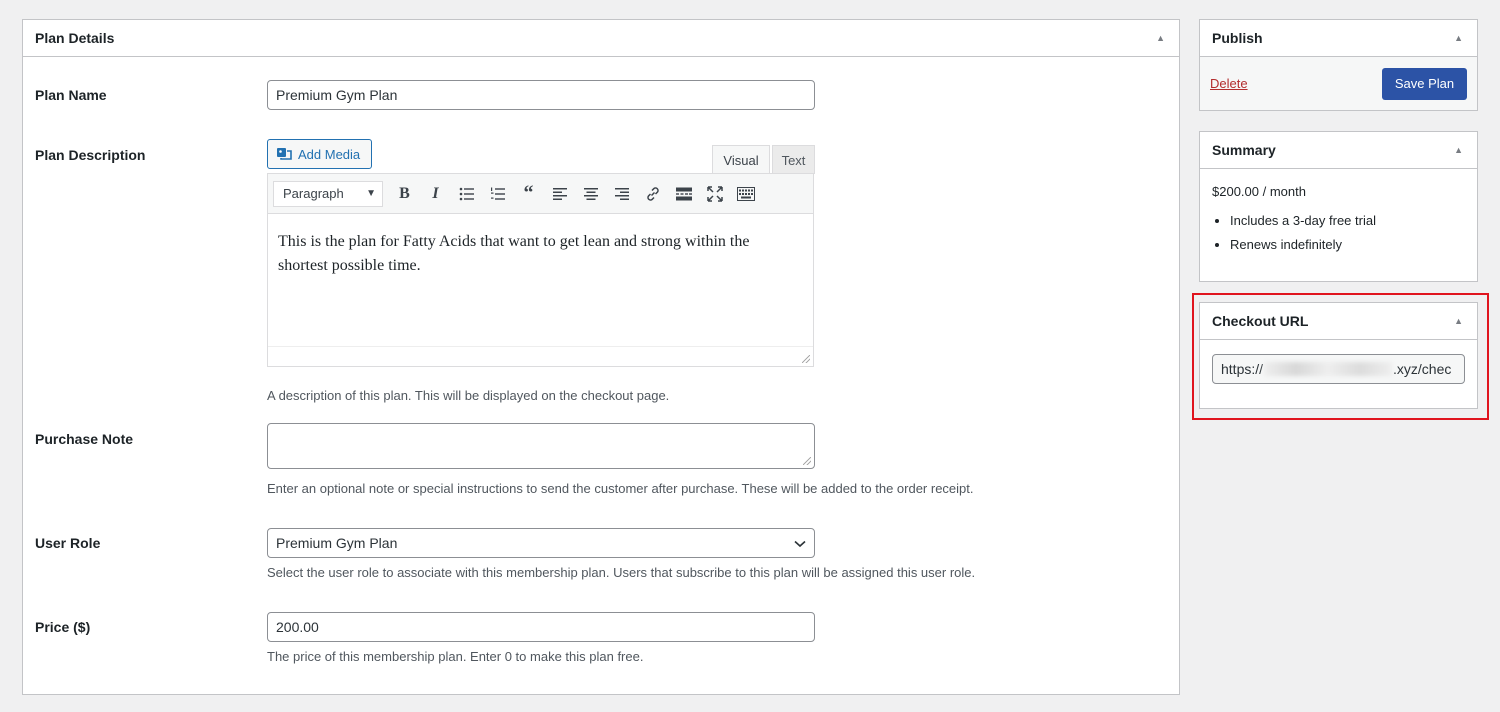 This screenshot has height=712, width=1500. Describe the element at coordinates (601, 38) in the screenshot. I see `plan-details-header: Plan Details ▲` at that location.